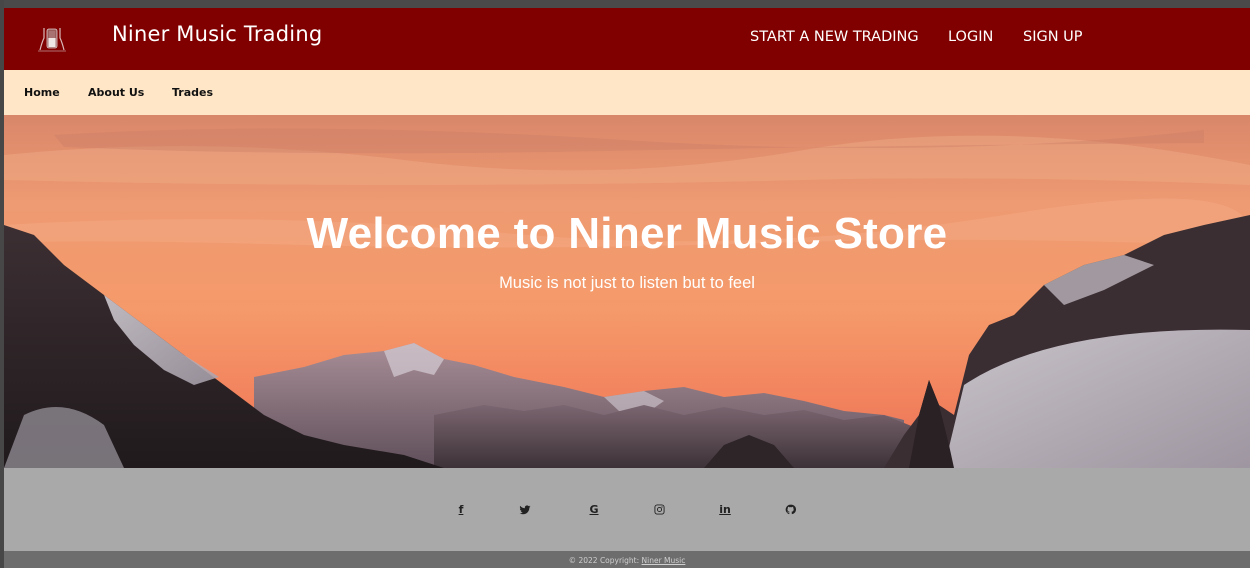 This screenshot has width=1250, height=568. What do you see at coordinates (594, 510) in the screenshot?
I see `google-icon: G` at bounding box center [594, 510].